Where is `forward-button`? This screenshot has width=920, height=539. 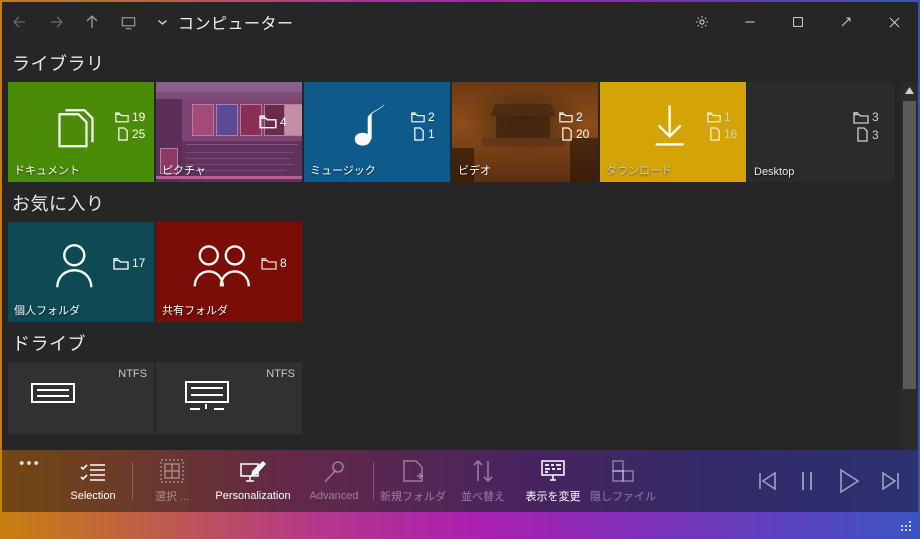 forward-button is located at coordinates (56, 22).